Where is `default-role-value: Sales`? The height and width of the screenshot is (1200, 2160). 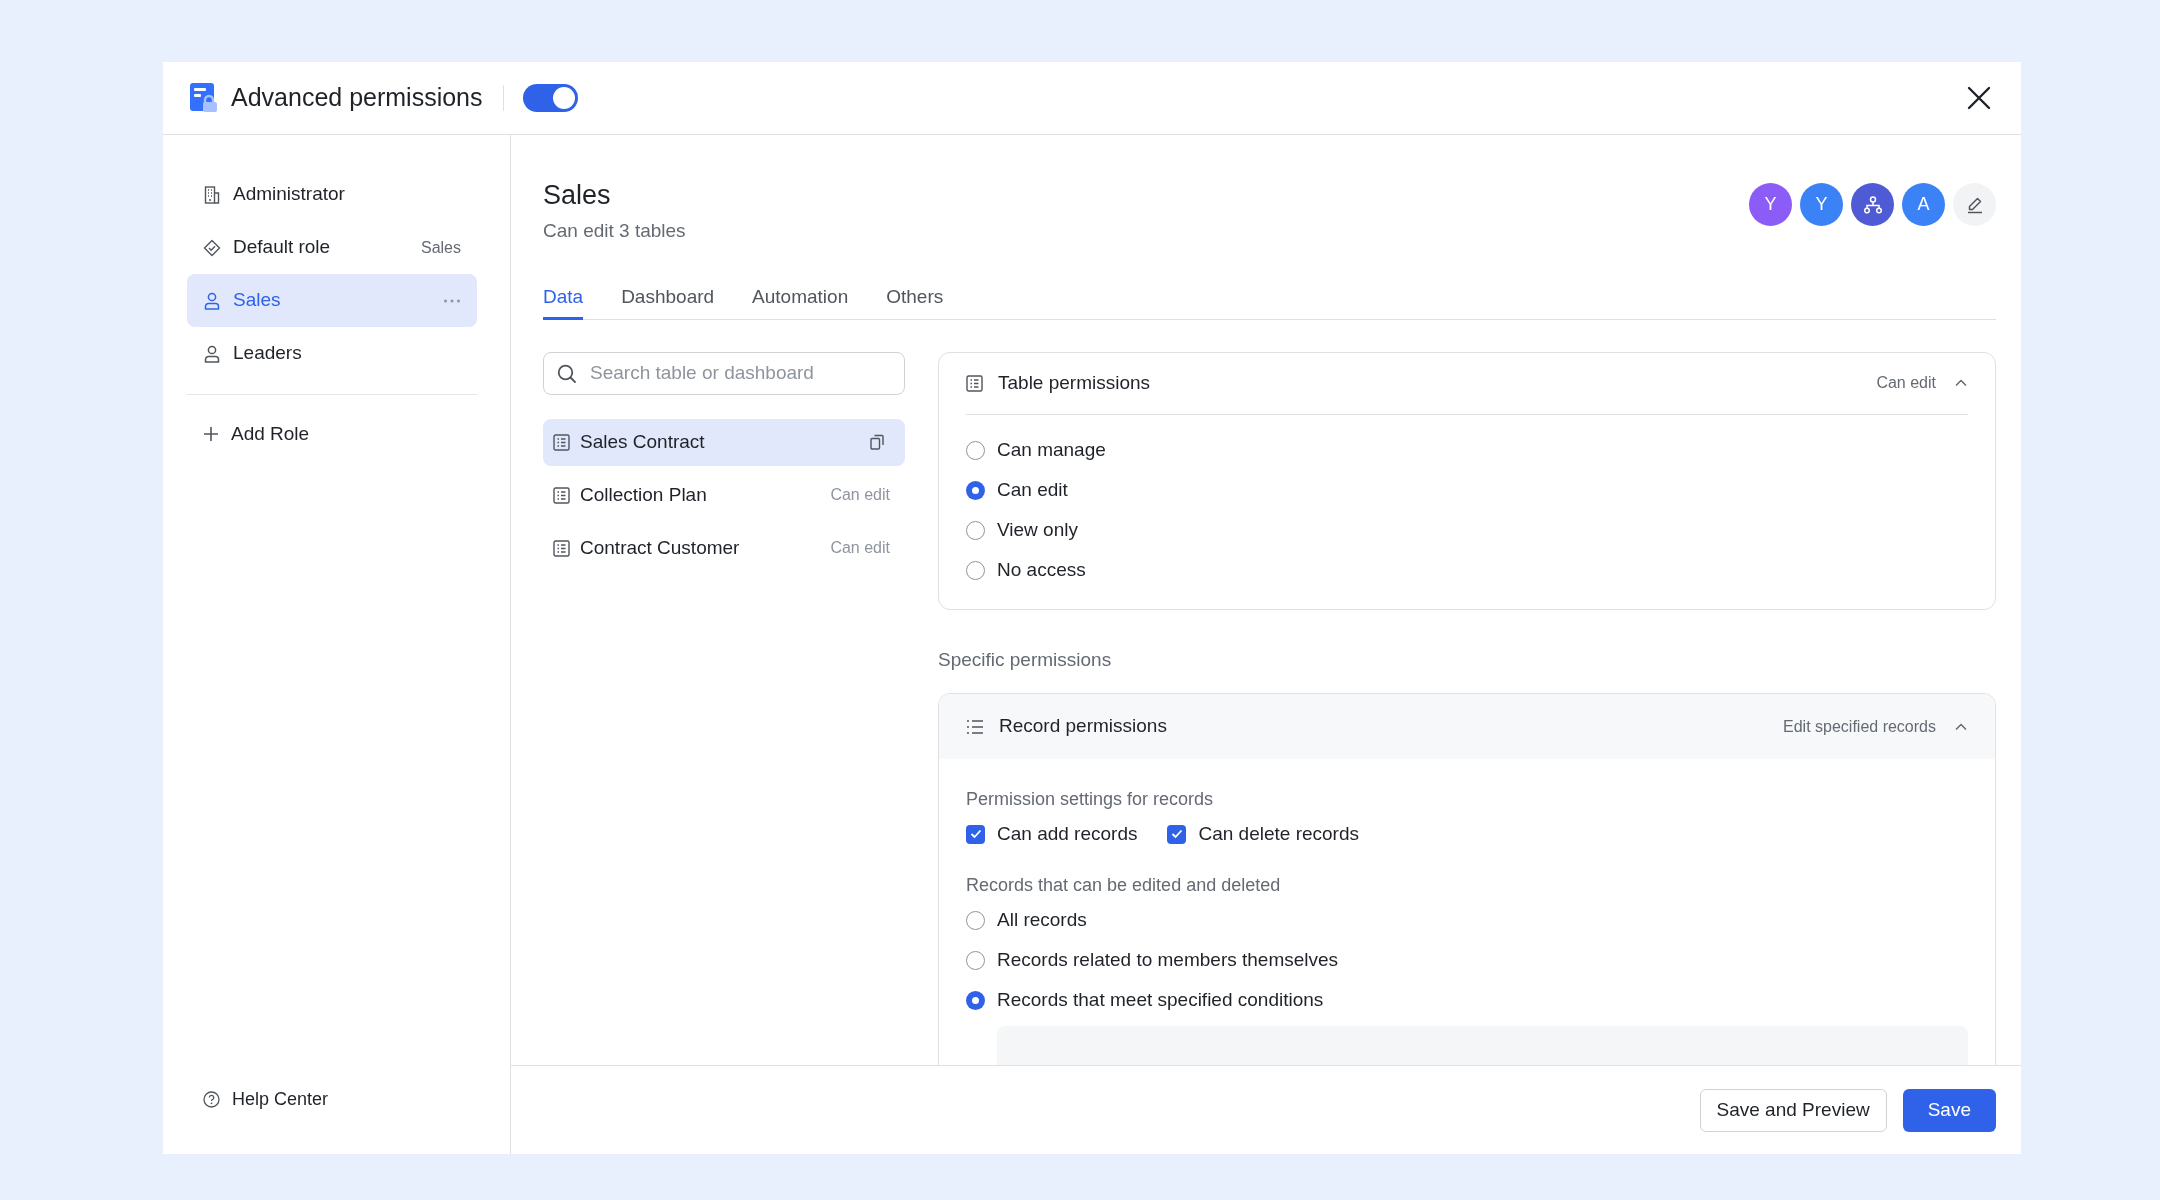 default-role-value: Sales is located at coordinates (440, 247).